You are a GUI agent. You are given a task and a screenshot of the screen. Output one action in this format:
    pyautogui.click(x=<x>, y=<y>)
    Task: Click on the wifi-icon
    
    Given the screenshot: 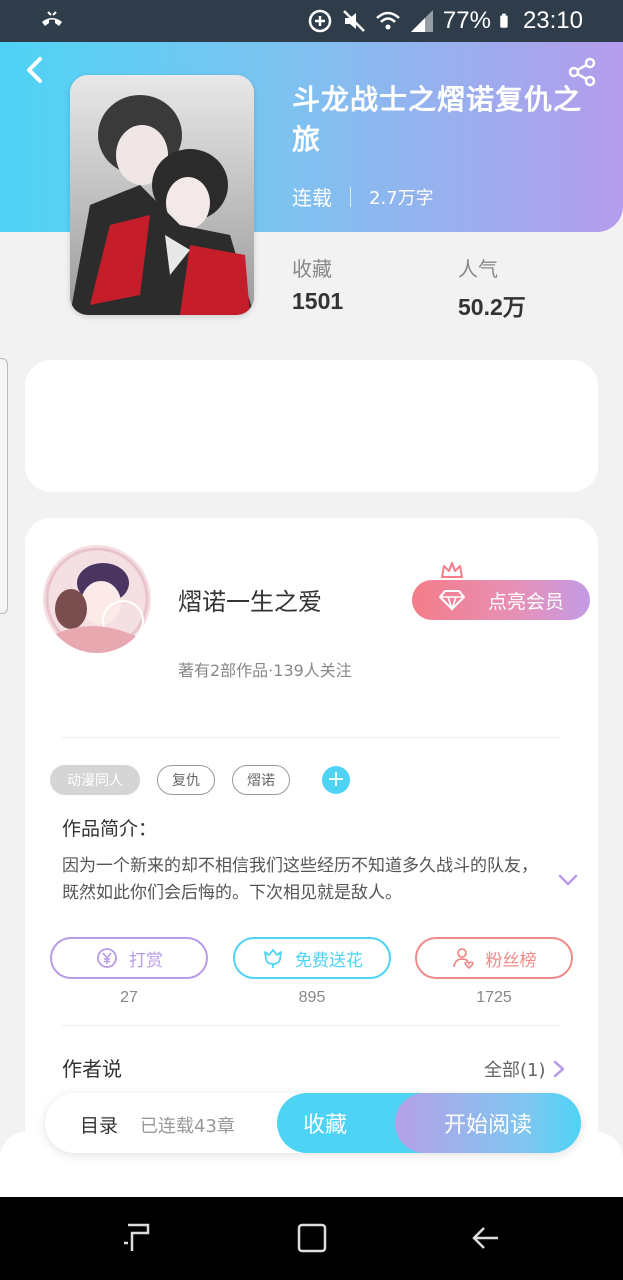 What is the action you would take?
    pyautogui.click(x=388, y=20)
    